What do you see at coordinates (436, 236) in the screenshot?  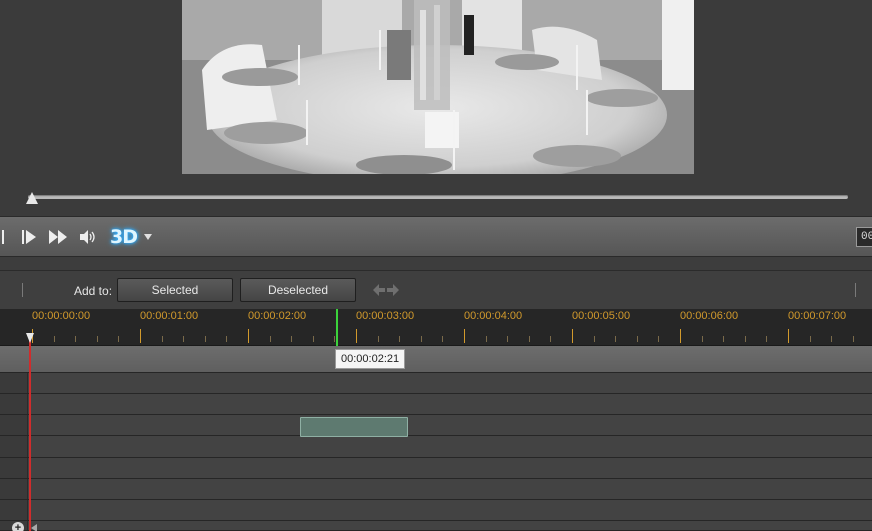 I see `player-controls: 3D 00` at bounding box center [436, 236].